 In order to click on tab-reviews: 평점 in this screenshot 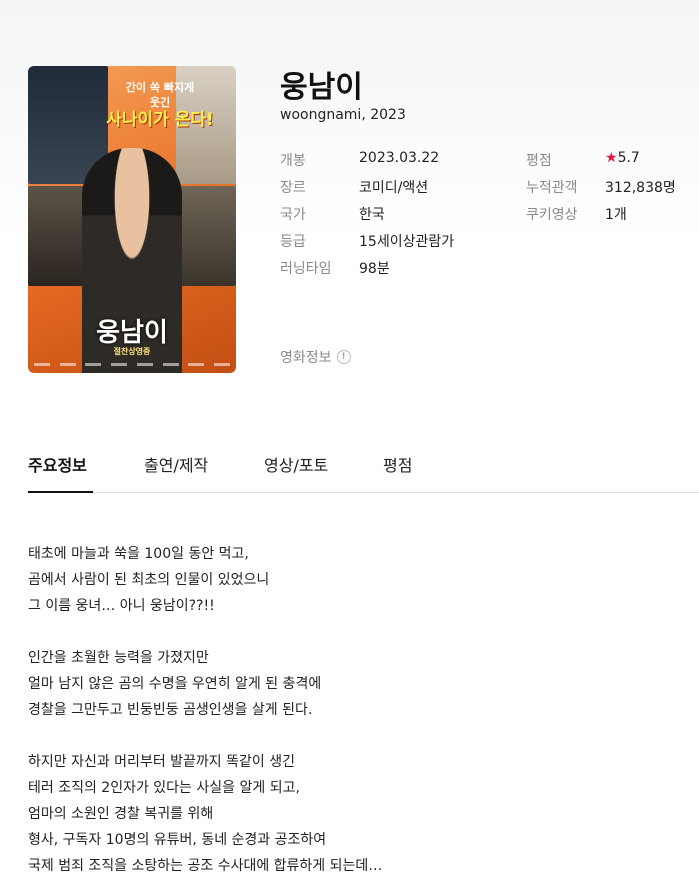, I will do `click(397, 472)`.